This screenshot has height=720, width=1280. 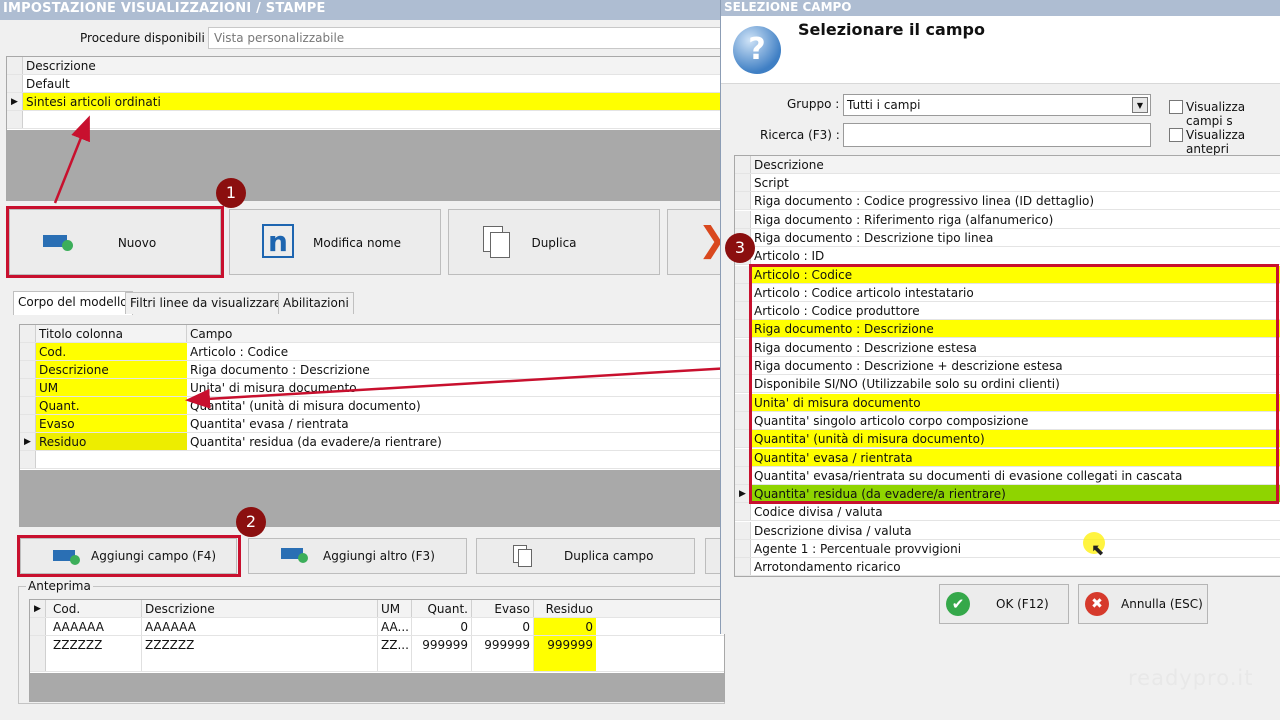 What do you see at coordinates (1176, 135) in the screenshot?
I see `show-preview-checkbox` at bounding box center [1176, 135].